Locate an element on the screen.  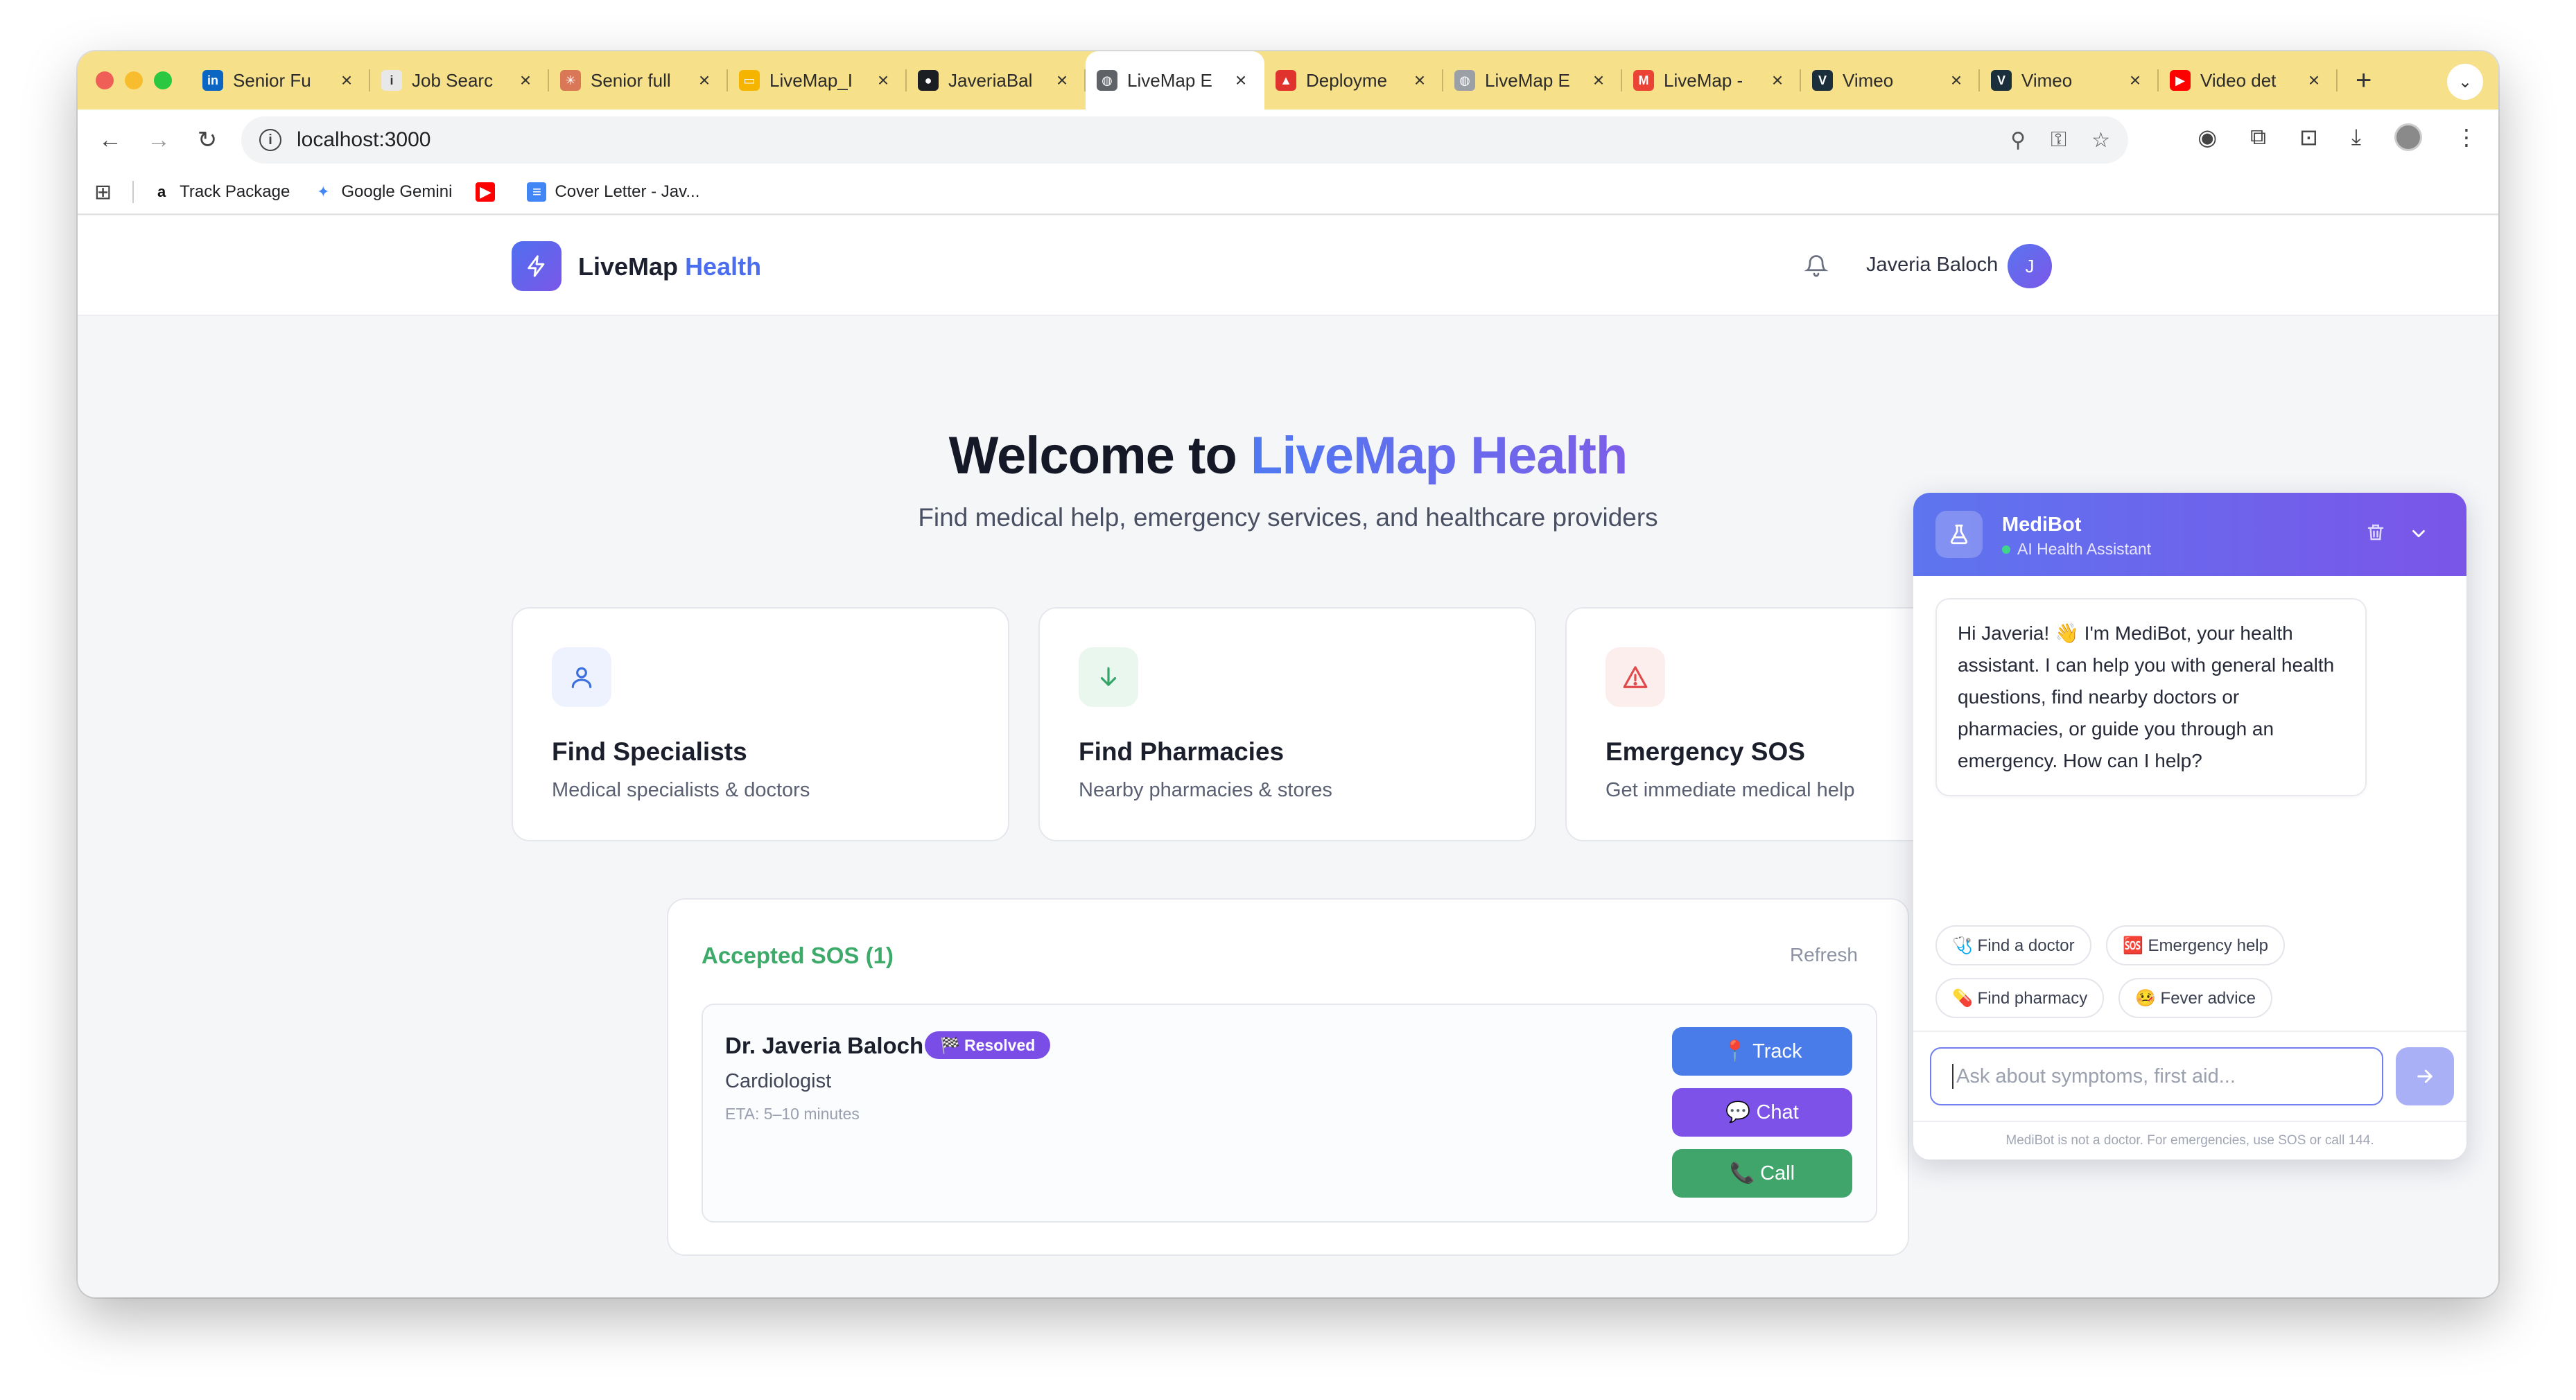
key-icon: ⚿ is located at coordinates (2058, 140).